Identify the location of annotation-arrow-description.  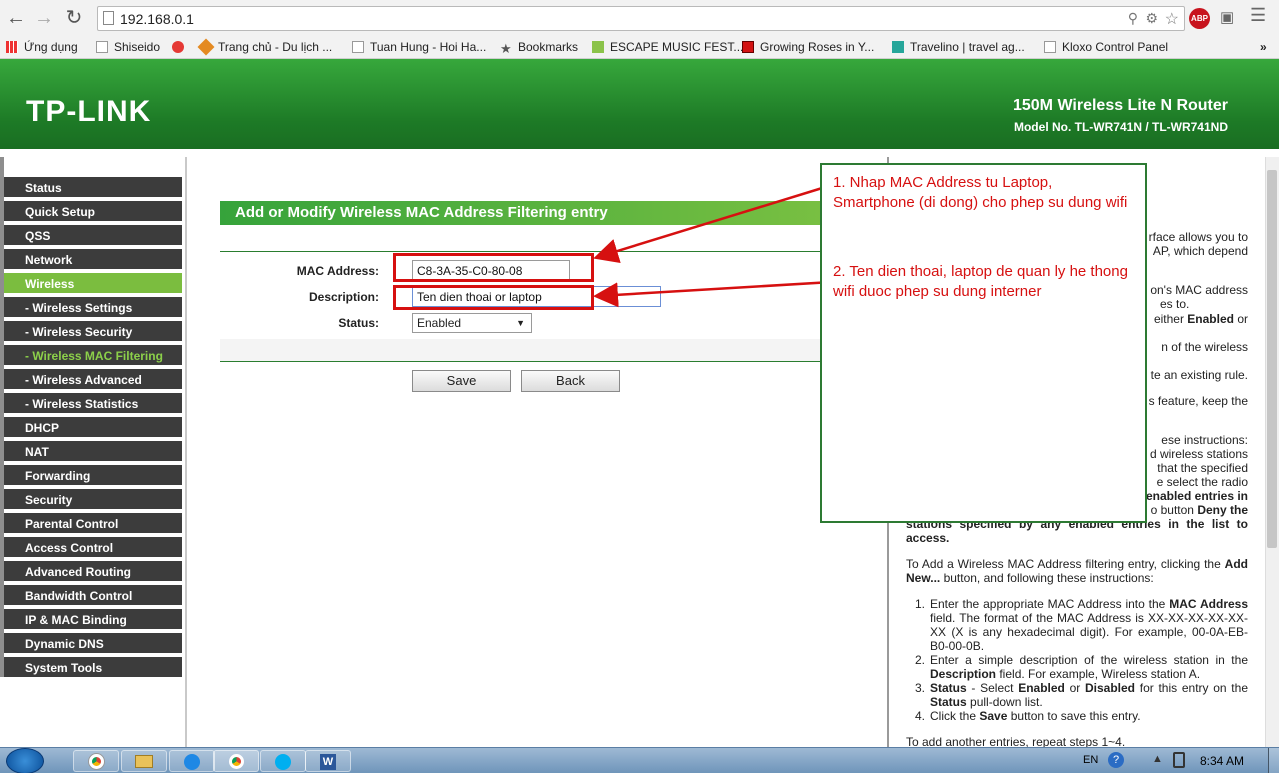
(713, 294).